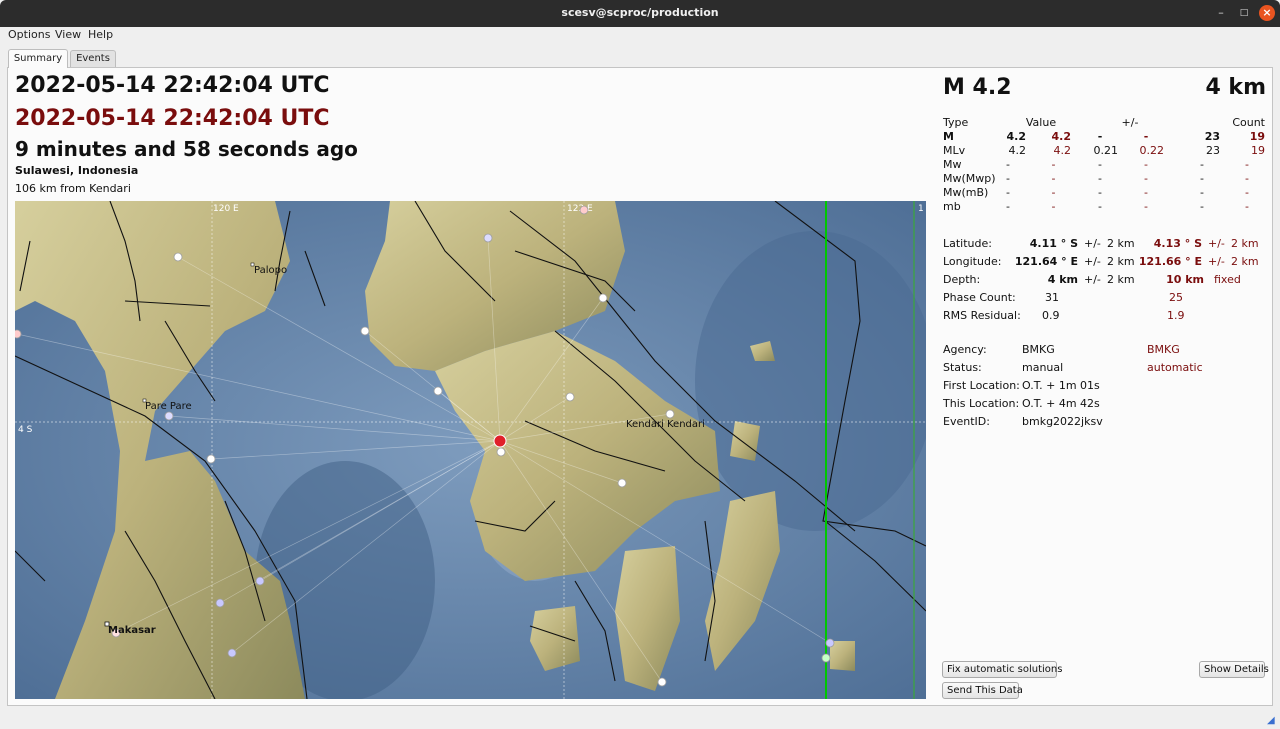 This screenshot has height=729, width=1280. Describe the element at coordinates (1106, 150) in the screenshot. I see `magnitude-cell-err: 0.21` at that location.